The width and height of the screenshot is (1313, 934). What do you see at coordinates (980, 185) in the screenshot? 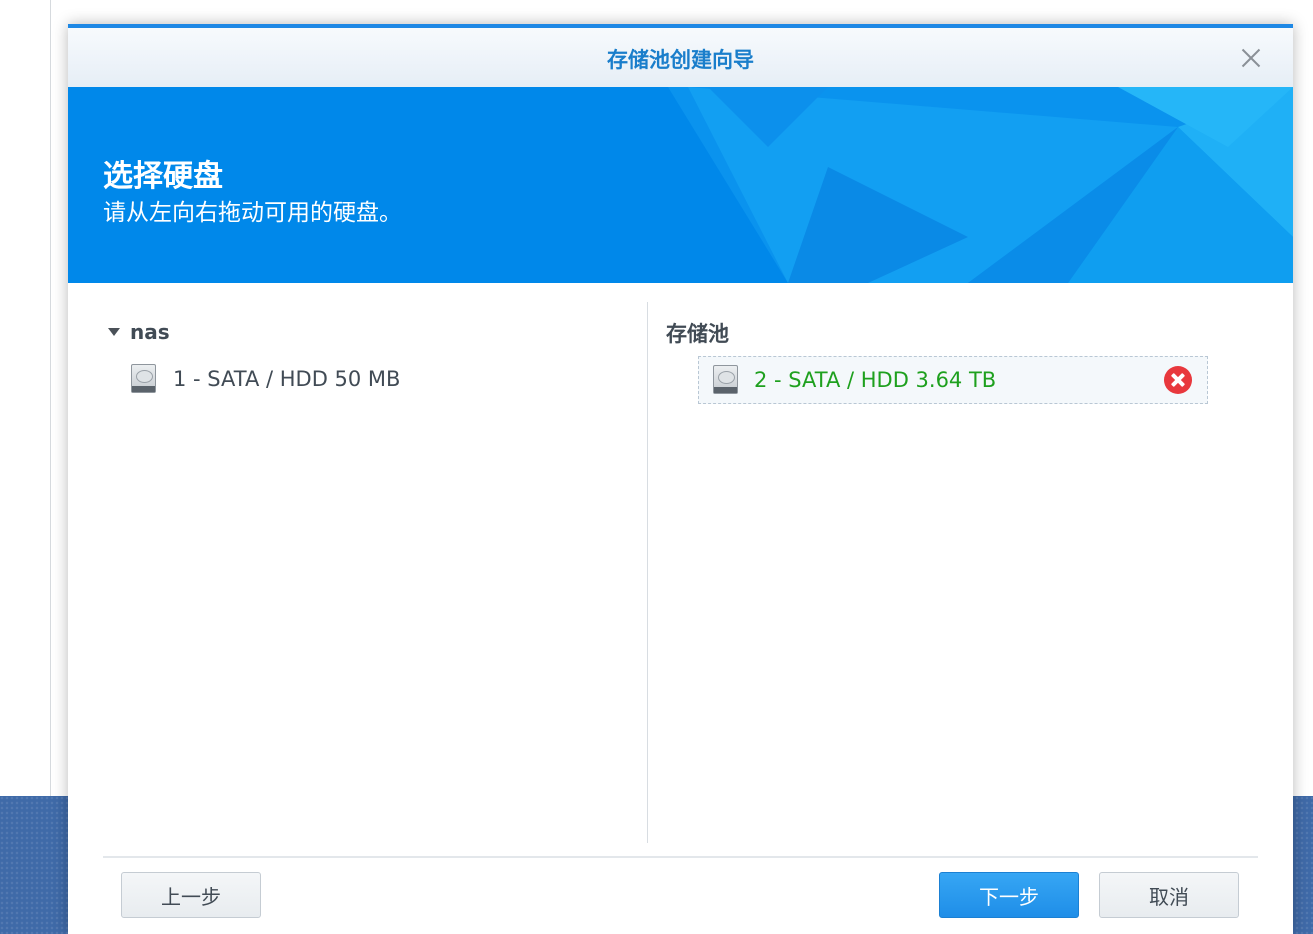
I see `banner-decoration` at bounding box center [980, 185].